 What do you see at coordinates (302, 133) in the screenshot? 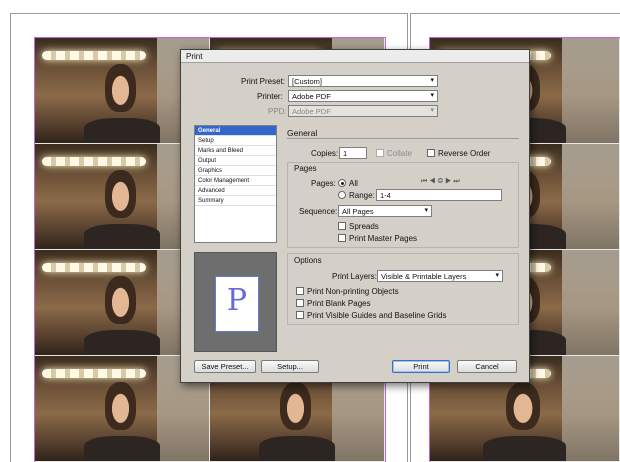
I see `general-heading: General` at bounding box center [302, 133].